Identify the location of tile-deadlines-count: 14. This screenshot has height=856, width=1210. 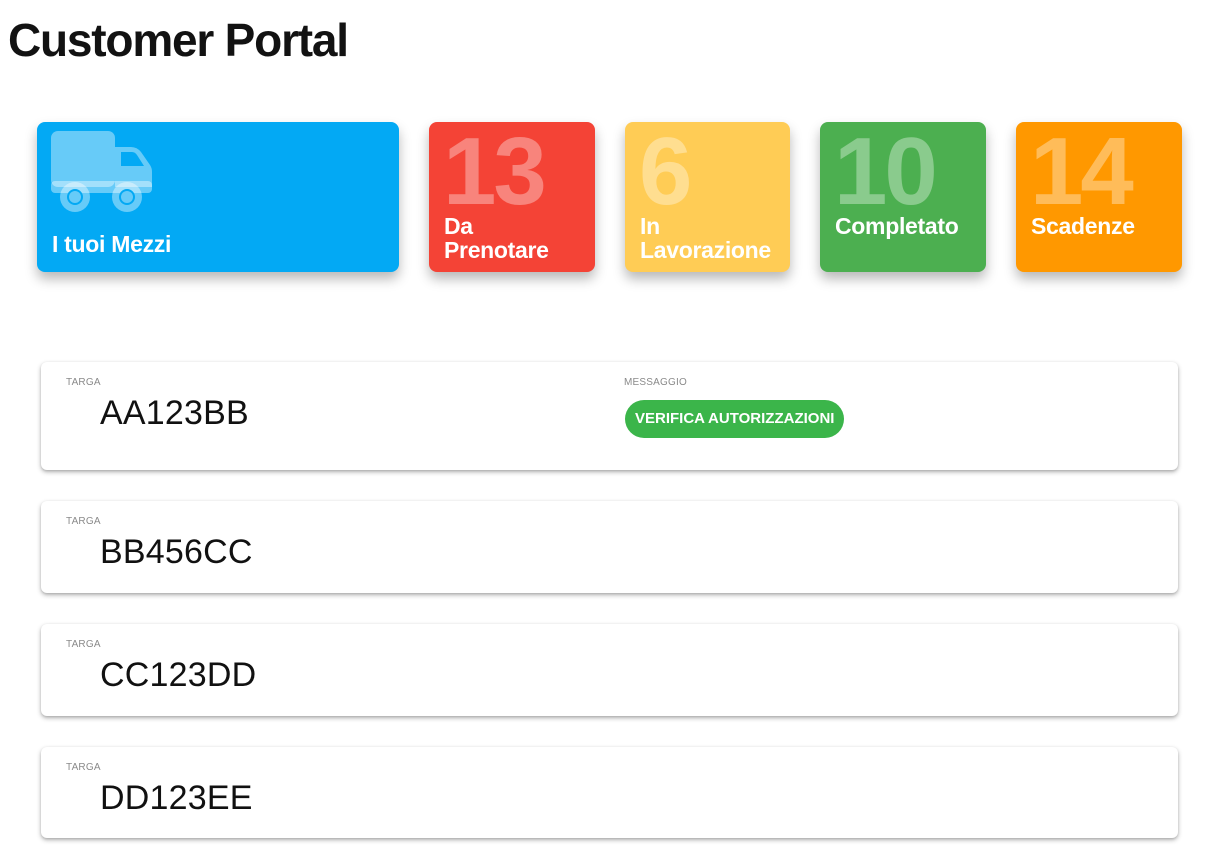
(1082, 173).